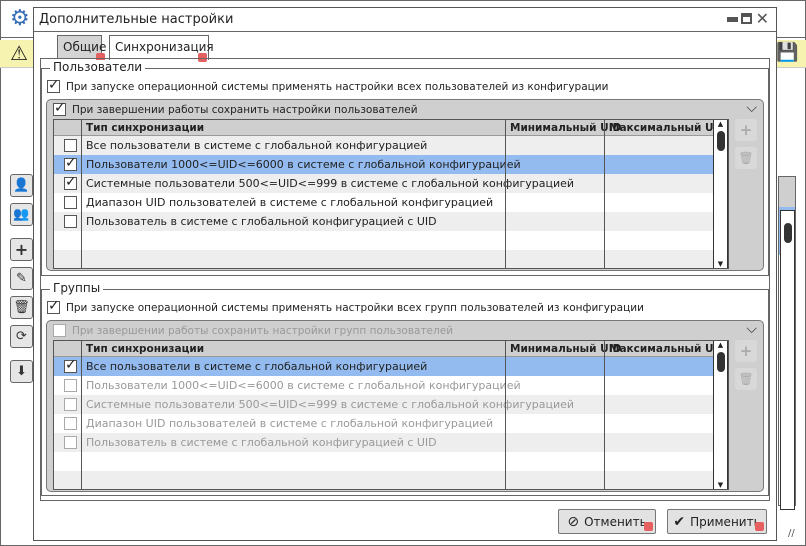  I want to click on save-lock-icon: 💾, so click(787, 52).